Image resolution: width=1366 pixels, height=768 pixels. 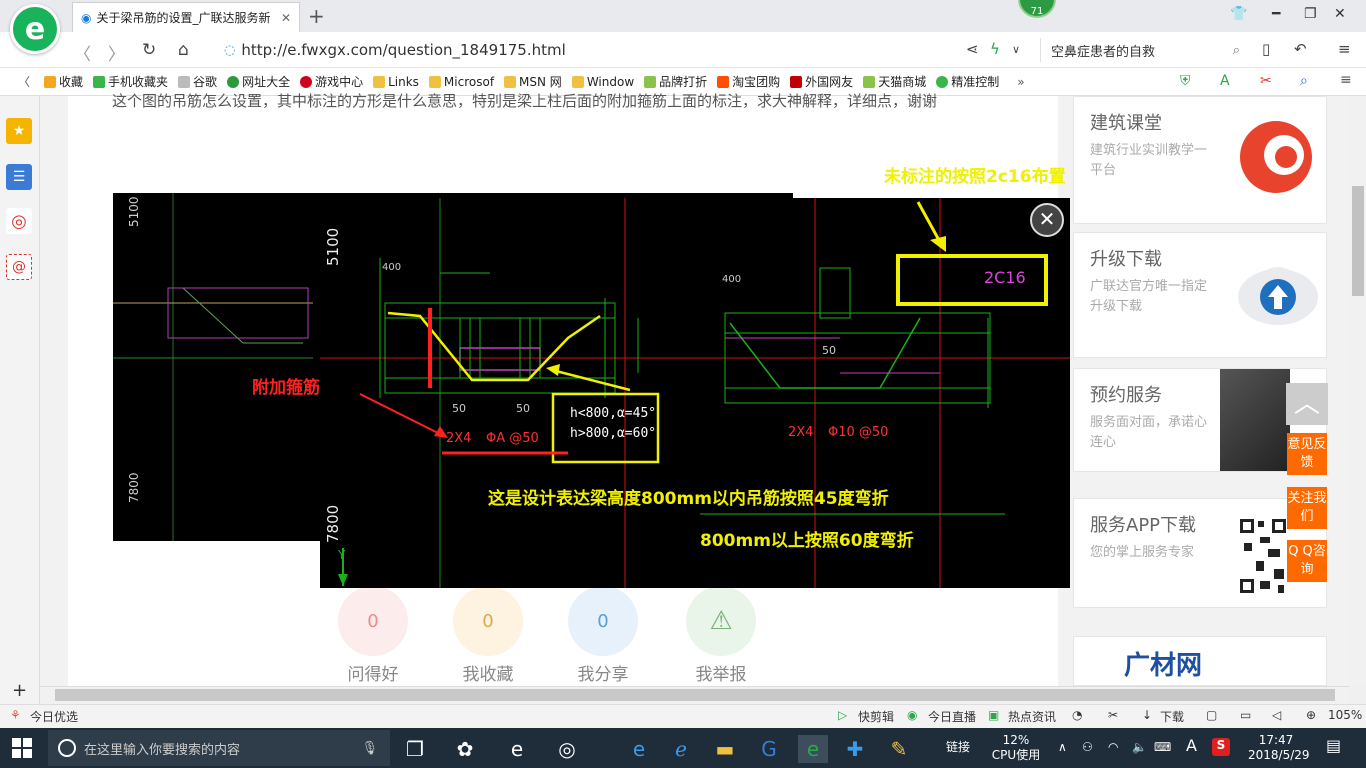 I want to click on spiral-app-icon: ◎, so click(x=567, y=749).